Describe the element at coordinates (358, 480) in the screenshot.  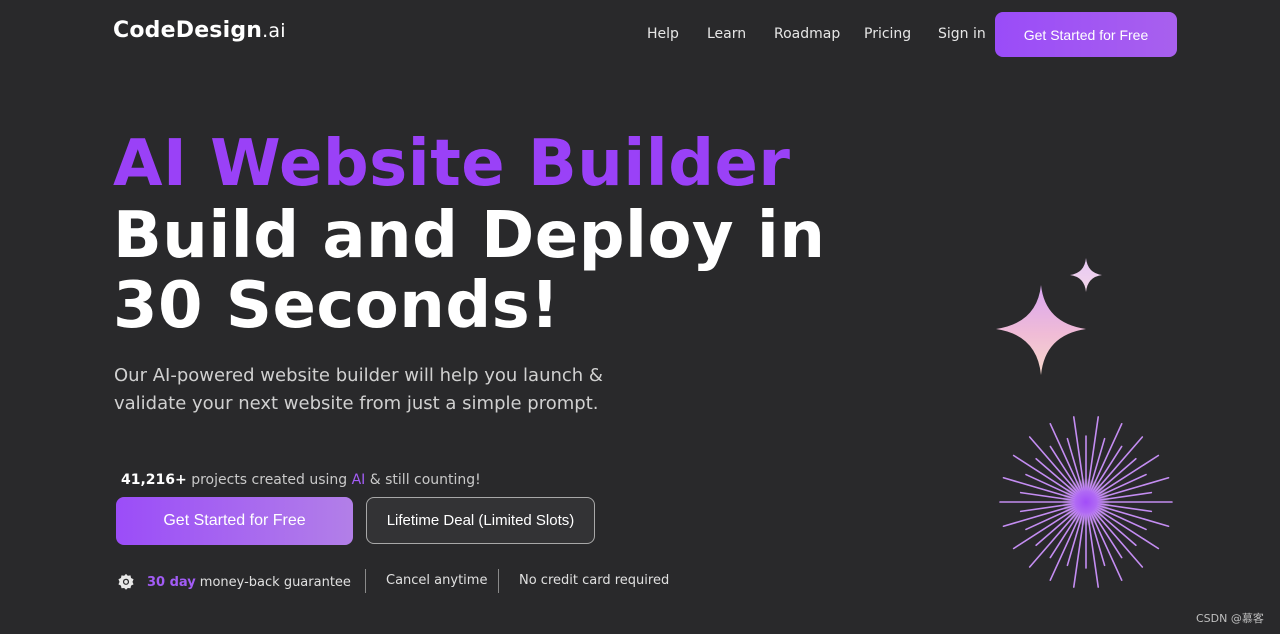
I see `projects-ai-highlight: AI` at that location.